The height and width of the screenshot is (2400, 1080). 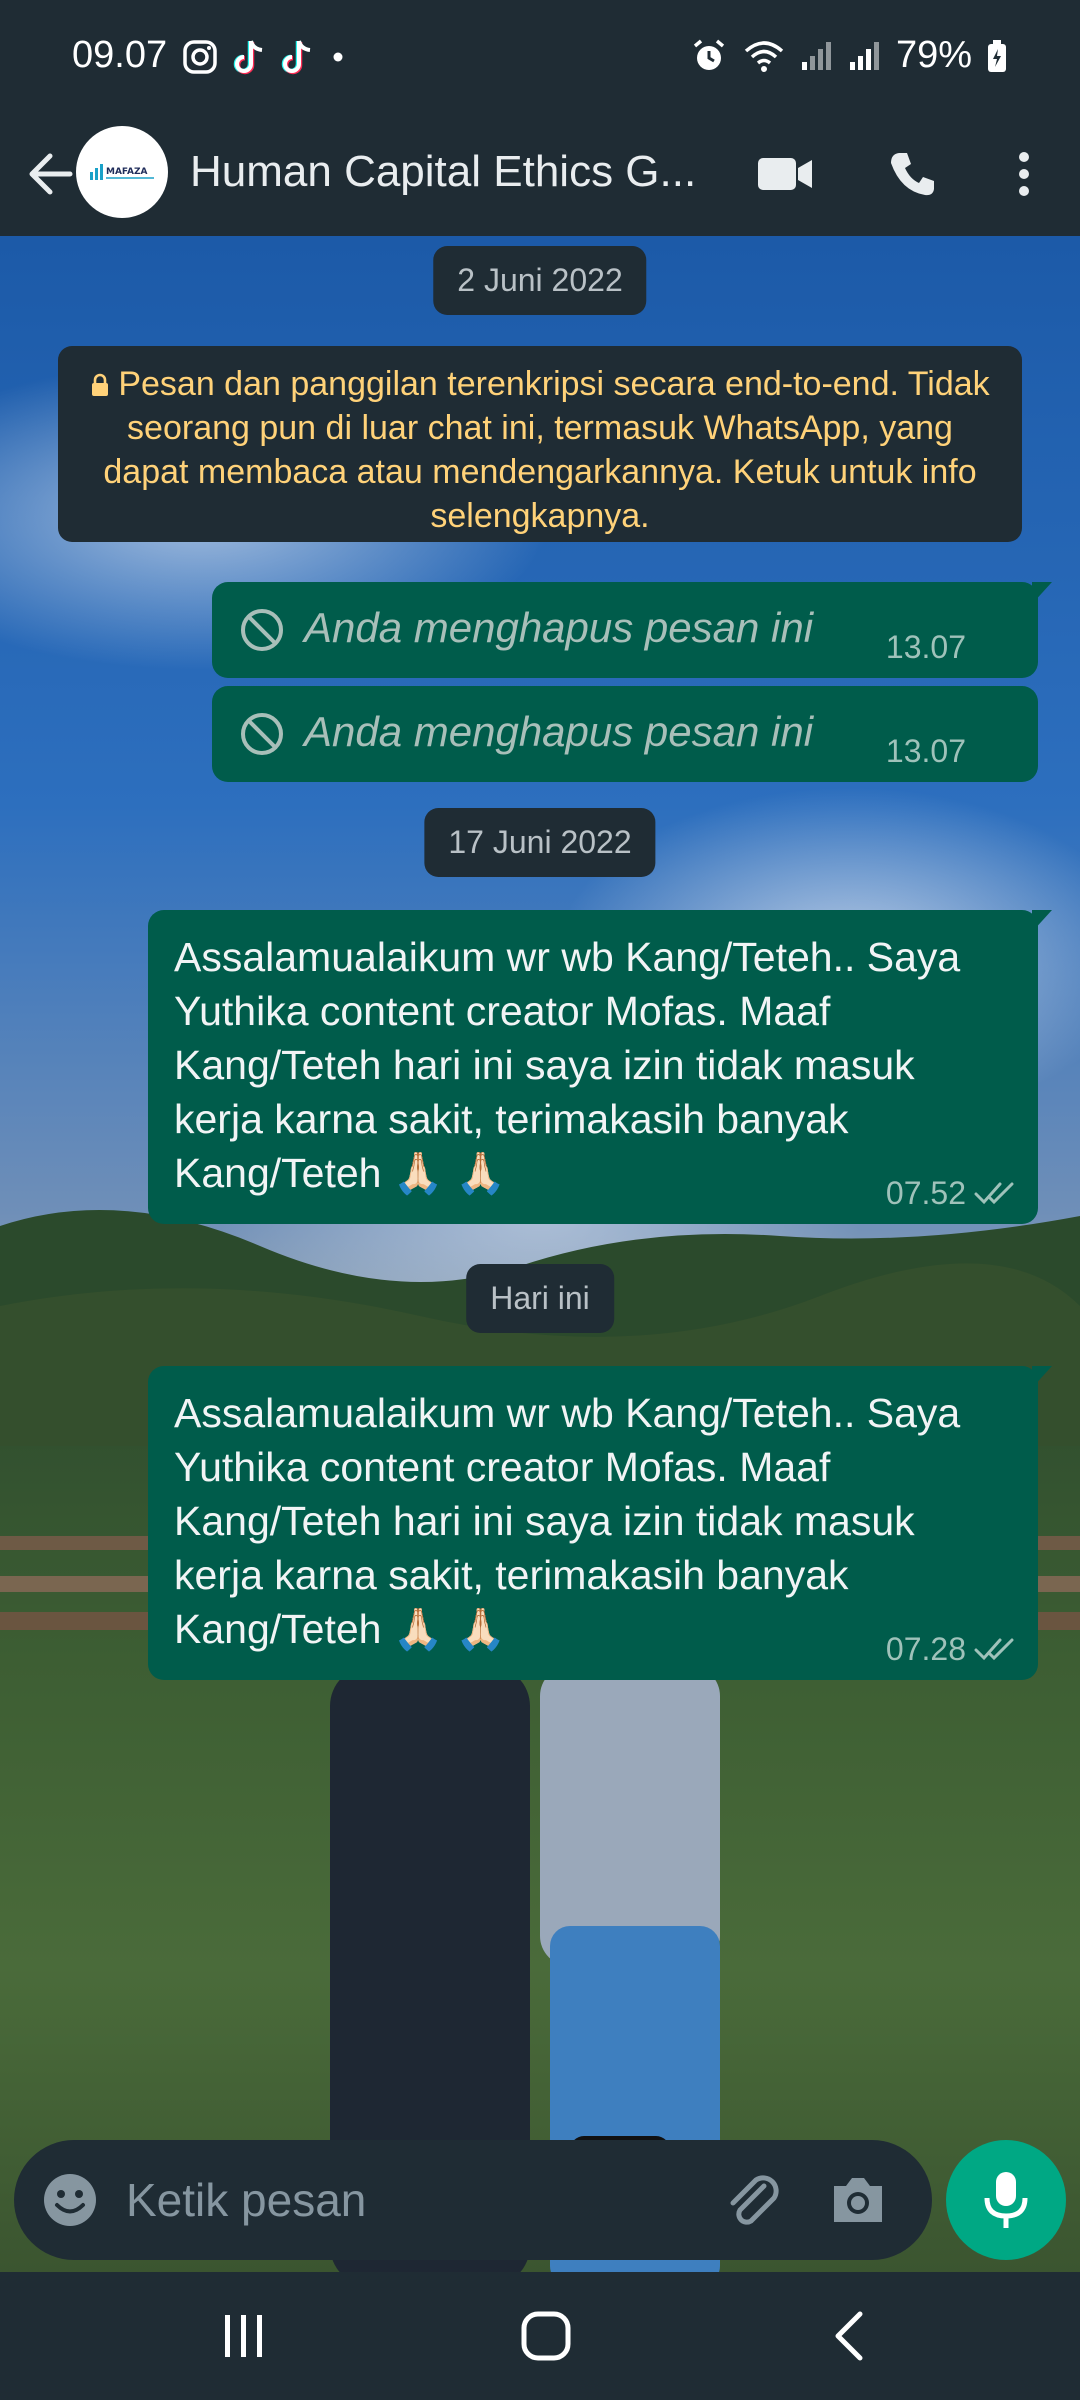 I want to click on message-composer, so click(x=473, y=2200).